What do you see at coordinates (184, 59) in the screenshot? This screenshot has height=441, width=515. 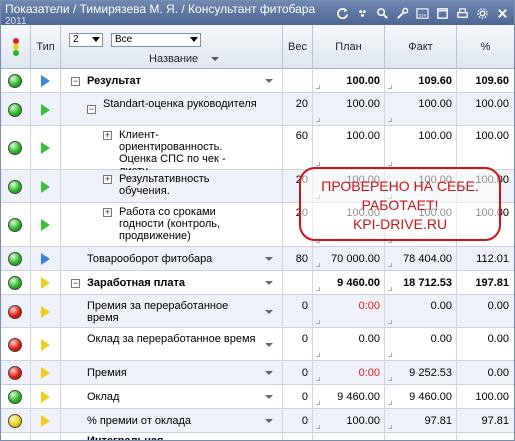 I see `name-sort-header: Название` at bounding box center [184, 59].